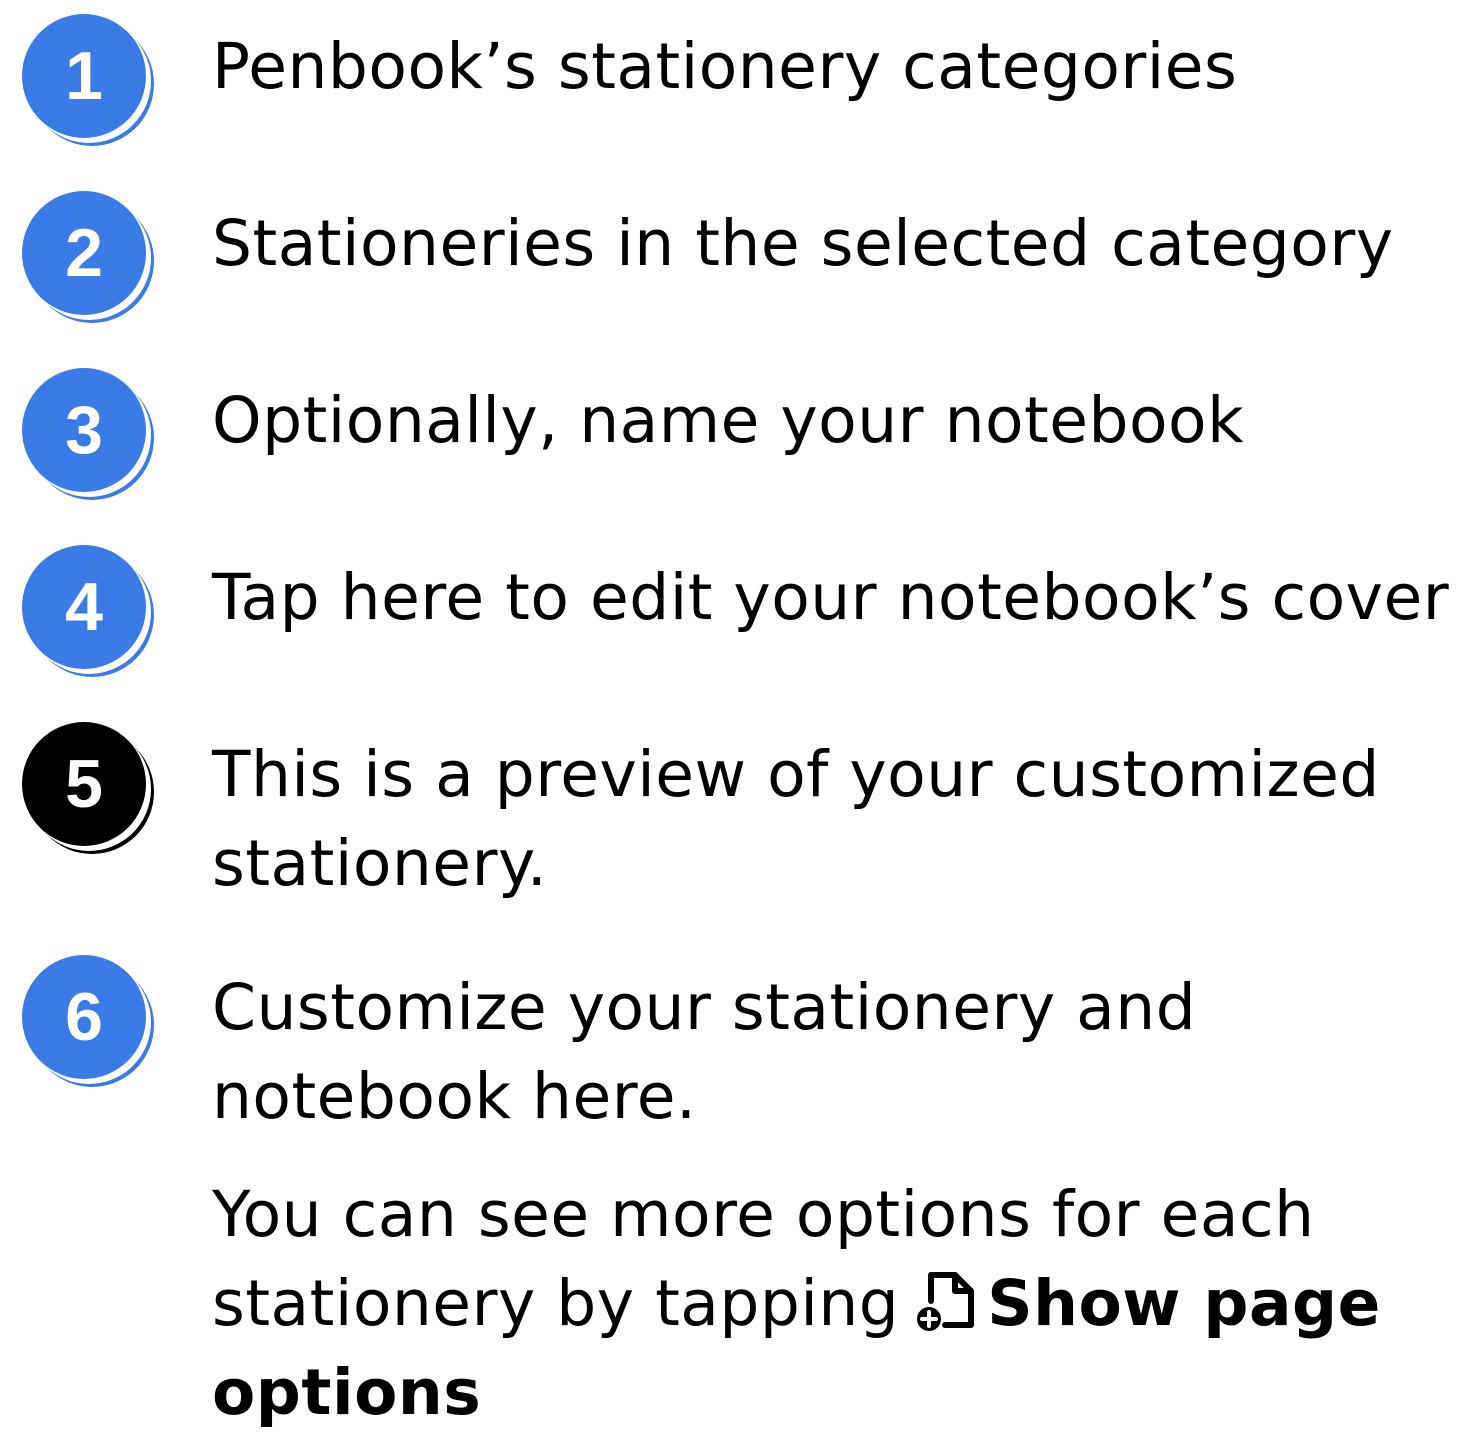 Image resolution: width=1471 pixels, height=1450 pixels. I want to click on page-add-icon, so click(946, 1301).